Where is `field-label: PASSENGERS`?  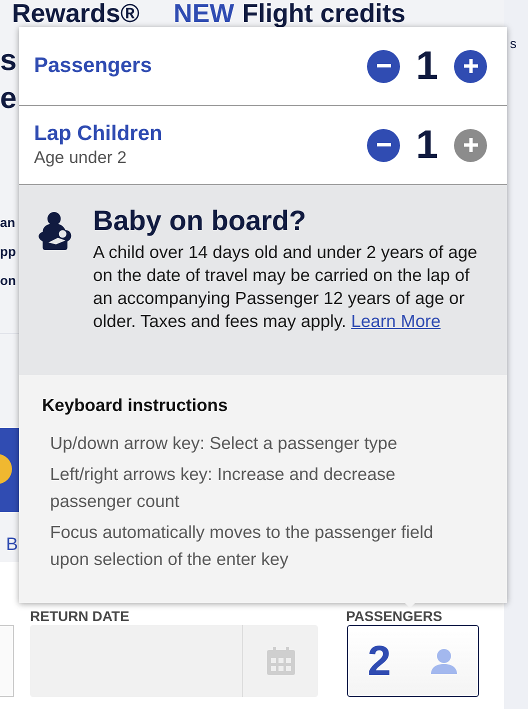 field-label: PASSENGERS is located at coordinates (394, 616).